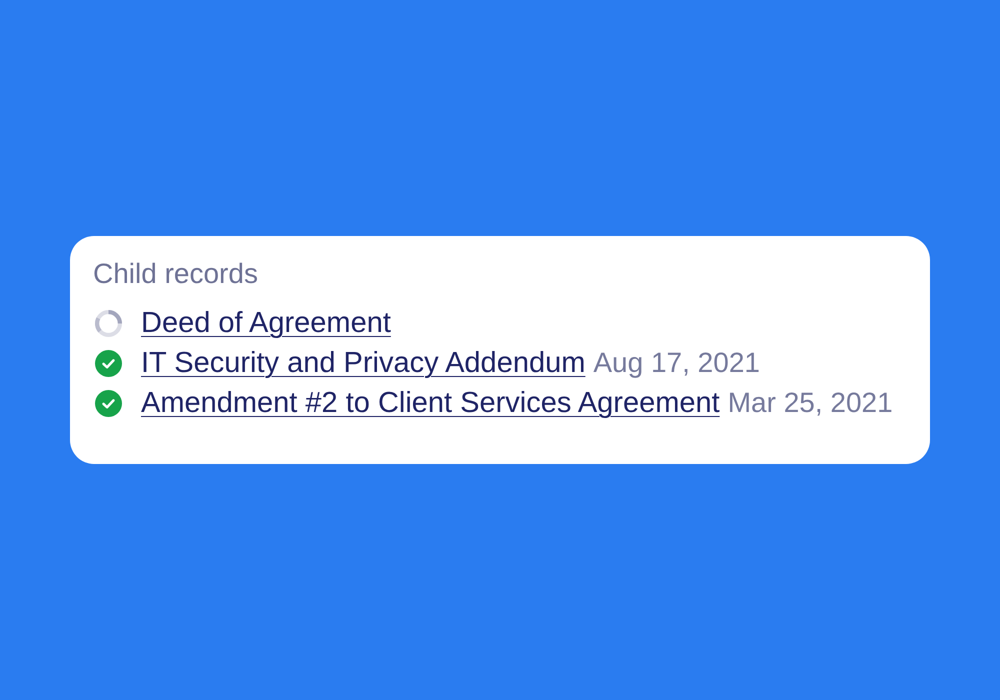 This screenshot has width=1000, height=700. Describe the element at coordinates (430, 403) in the screenshot. I see `record-link: Amendment #2 to Client Services Agreement` at that location.